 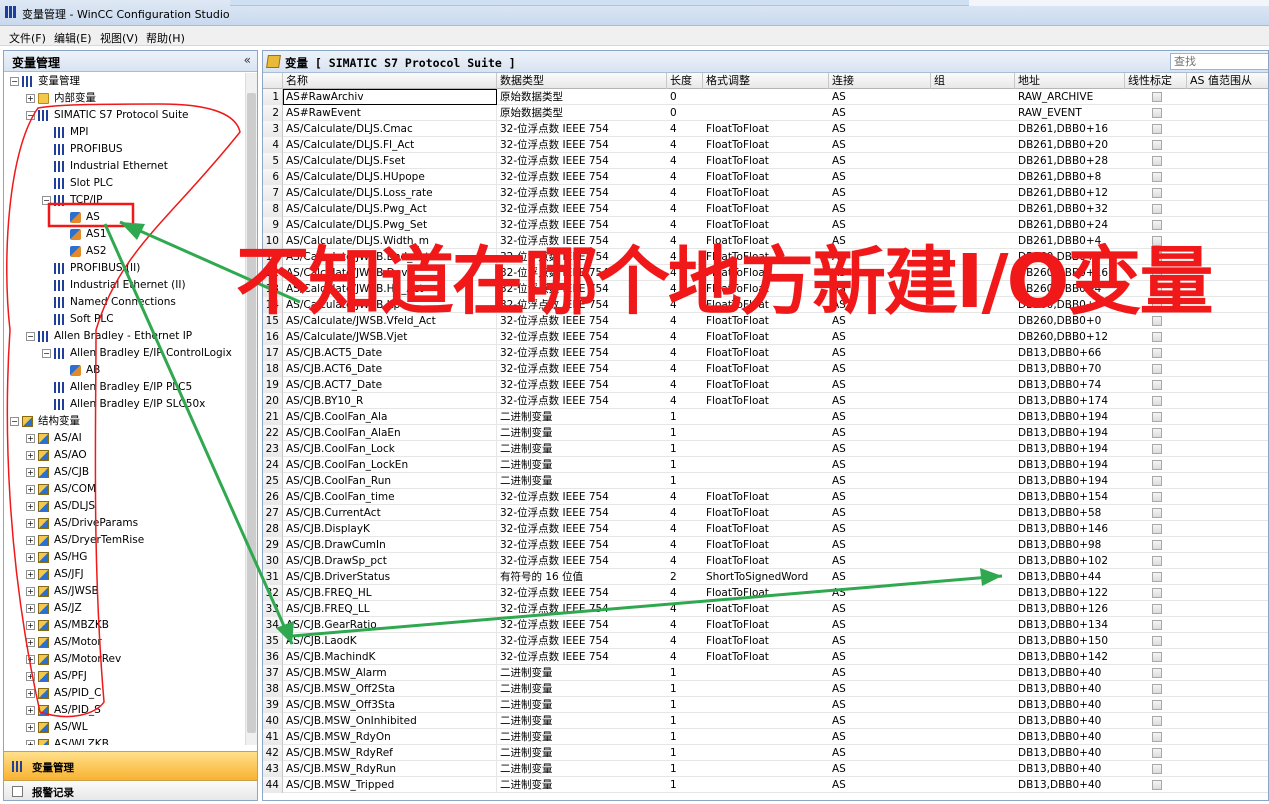 I want to click on tag-name-cell: AS/CJB.DrawCumIn, so click(x=390, y=545).